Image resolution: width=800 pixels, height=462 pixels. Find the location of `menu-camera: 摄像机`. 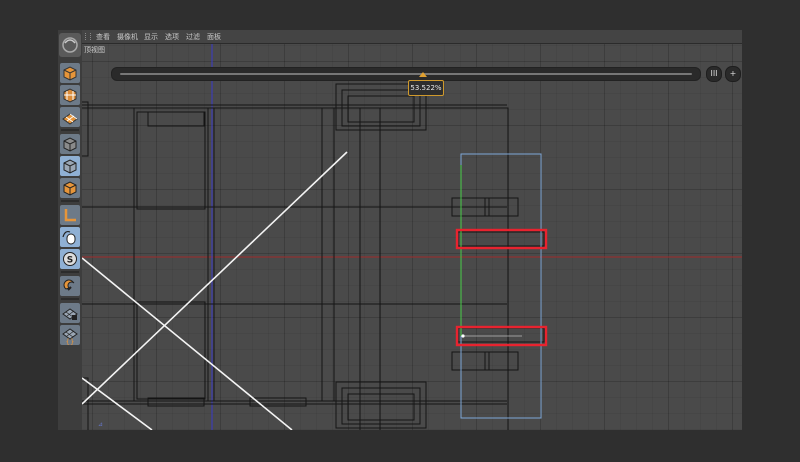

menu-camera: 摄像机 is located at coordinates (127, 37).